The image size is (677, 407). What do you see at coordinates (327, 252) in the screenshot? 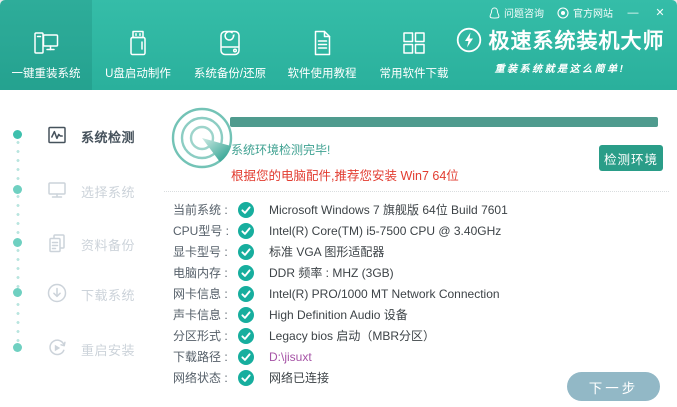
I see `info-value: 标准 VGA 图形适配器` at bounding box center [327, 252].